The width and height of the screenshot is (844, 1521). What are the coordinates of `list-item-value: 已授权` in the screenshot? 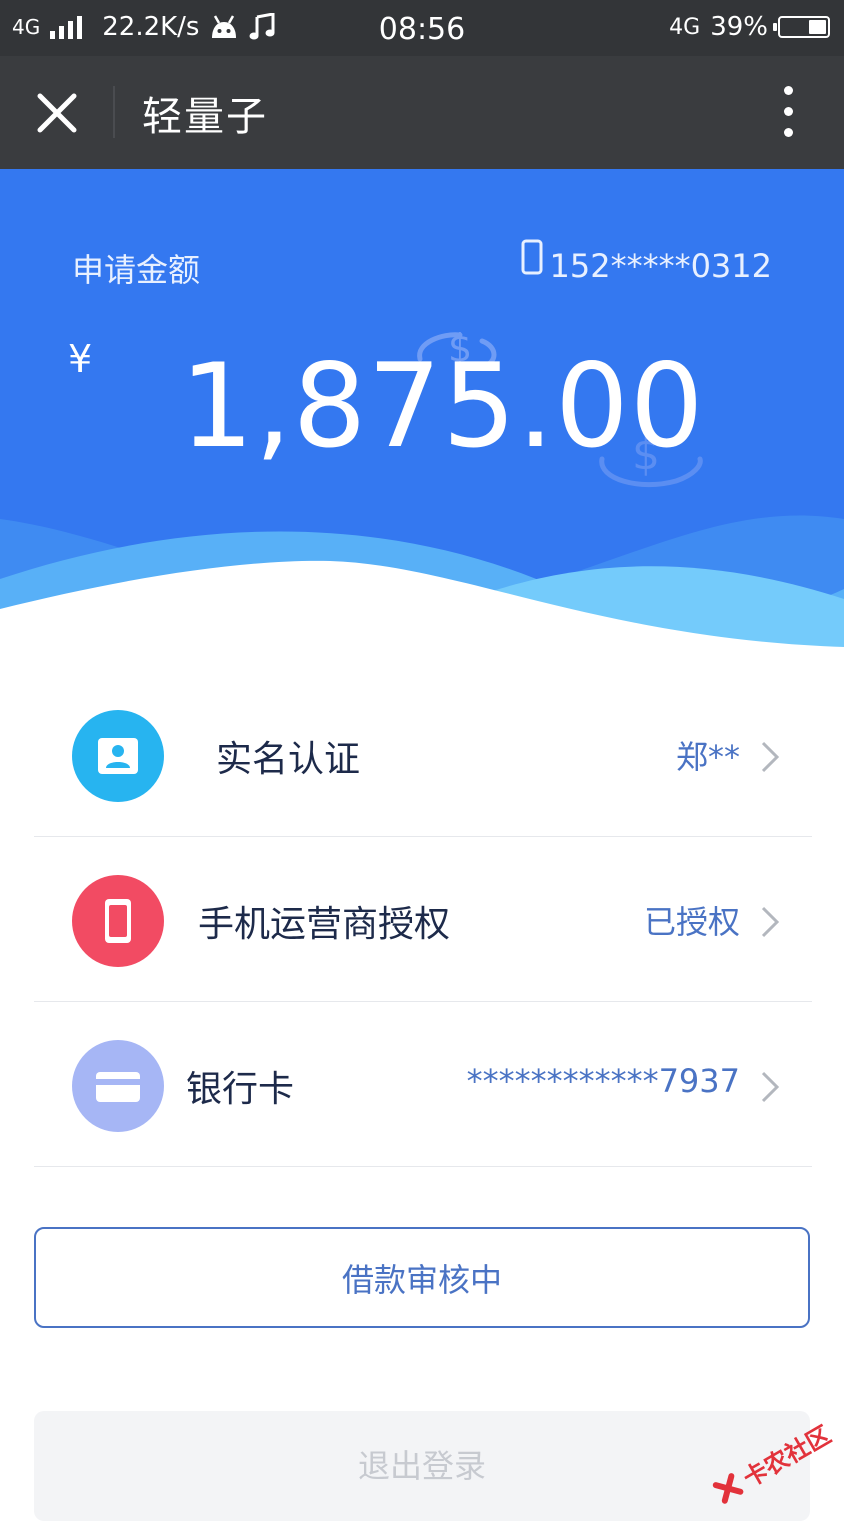 It's located at (691, 922).